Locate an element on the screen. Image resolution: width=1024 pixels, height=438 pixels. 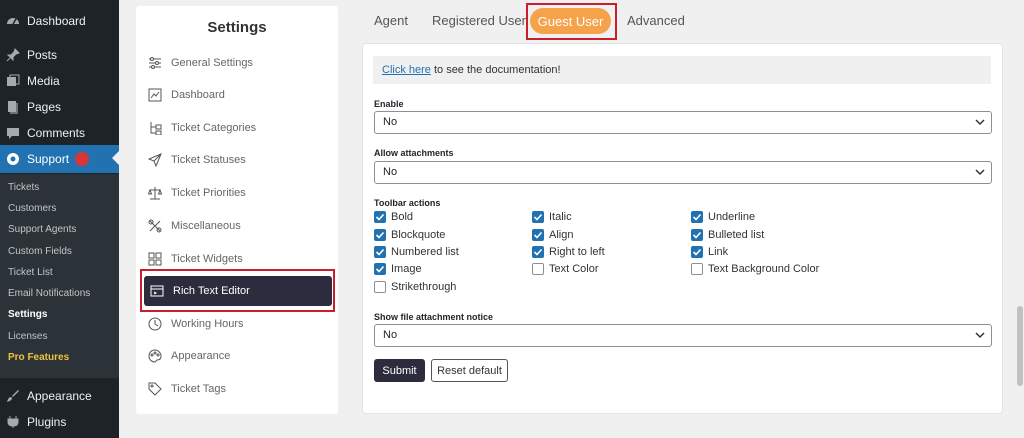
pin-icon is located at coordinates (13, 55).